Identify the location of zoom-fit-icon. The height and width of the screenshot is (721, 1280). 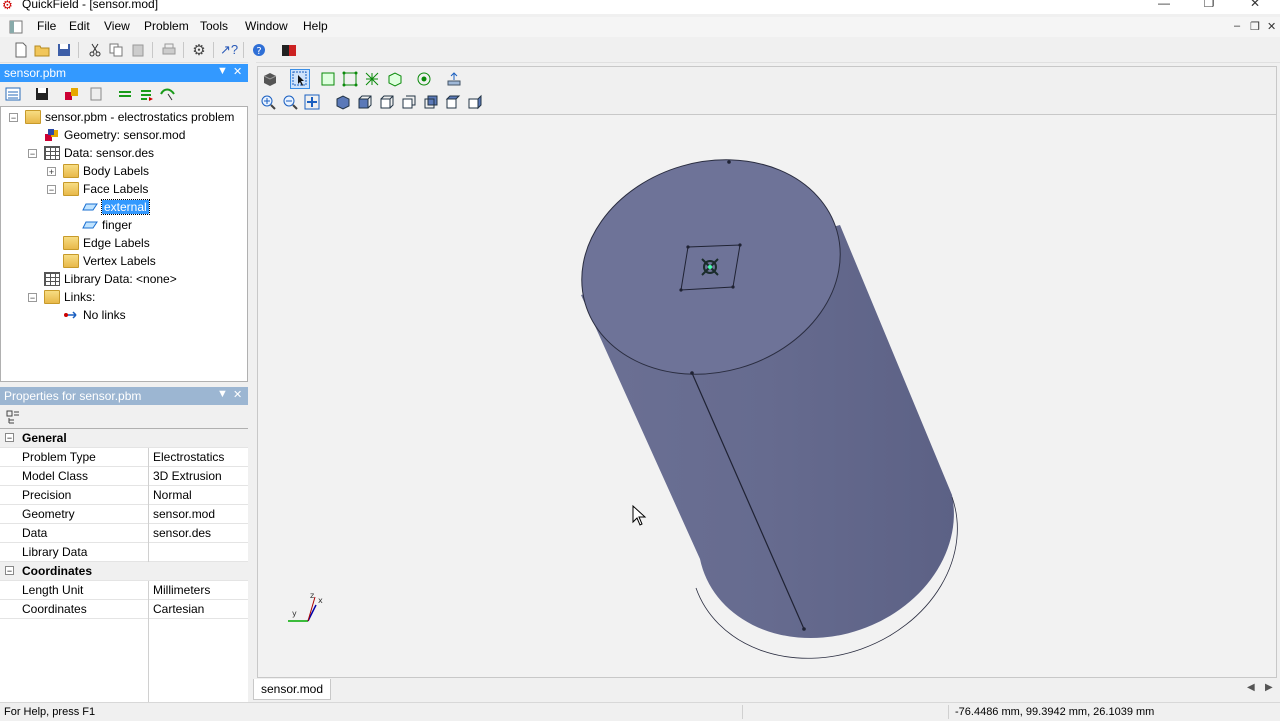
(312, 102).